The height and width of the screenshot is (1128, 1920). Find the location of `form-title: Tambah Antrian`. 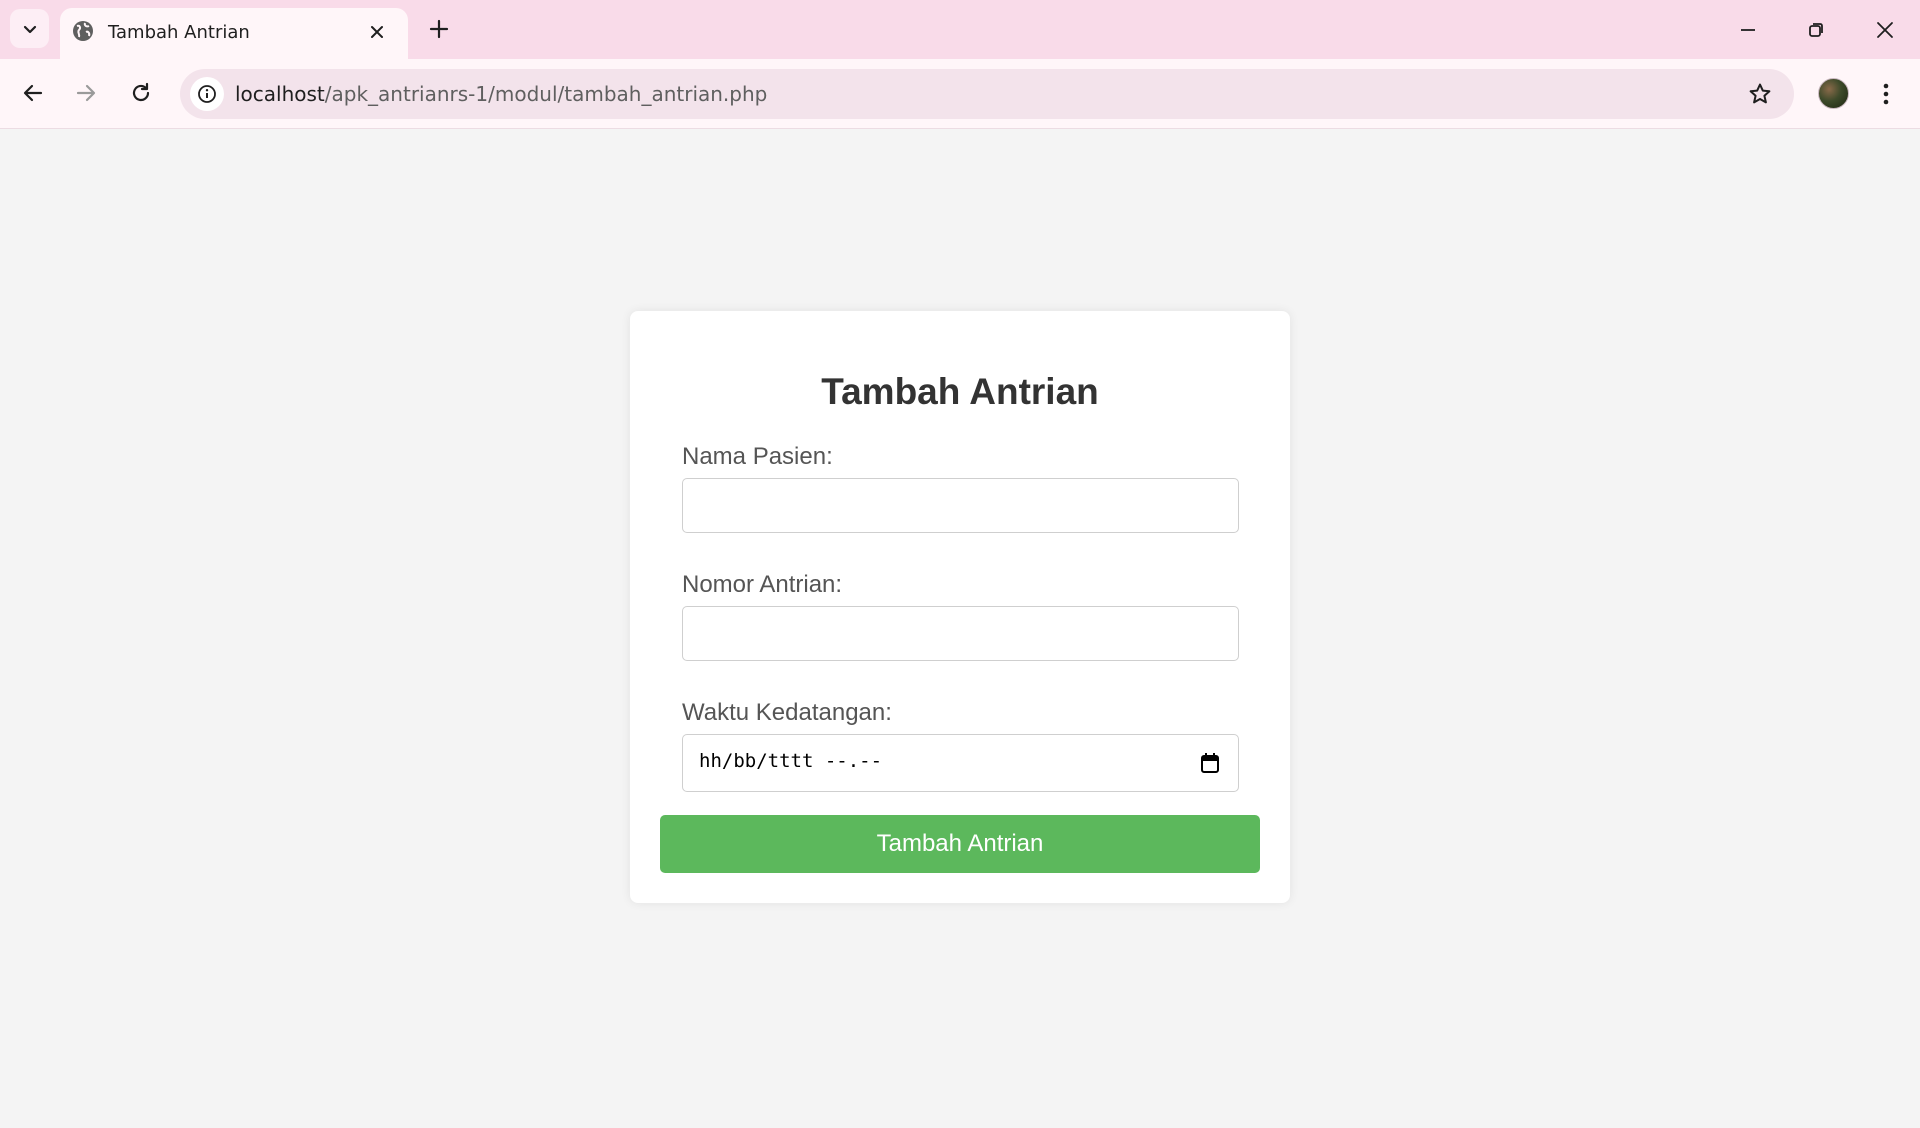

form-title: Tambah Antrian is located at coordinates (960, 391).